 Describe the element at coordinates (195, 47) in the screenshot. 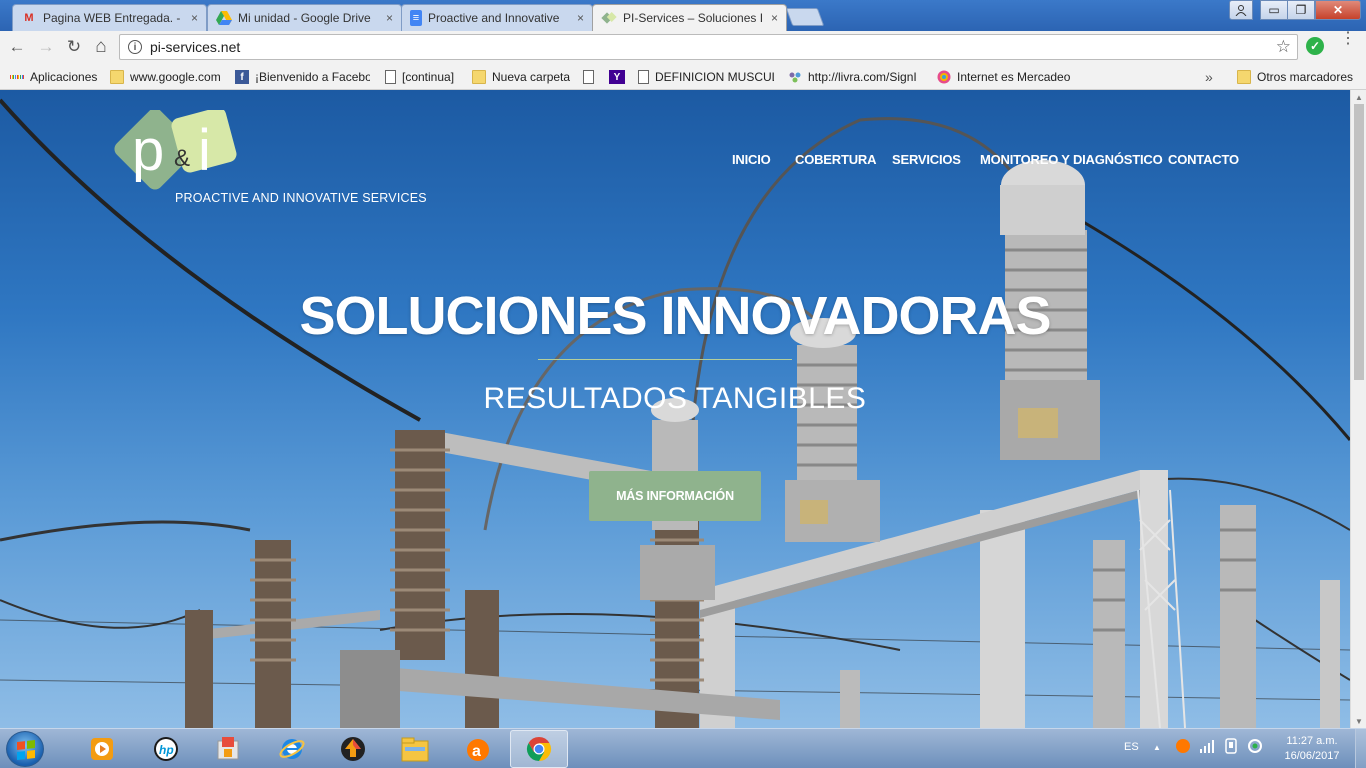

I see `url-text: pi-services.net` at that location.